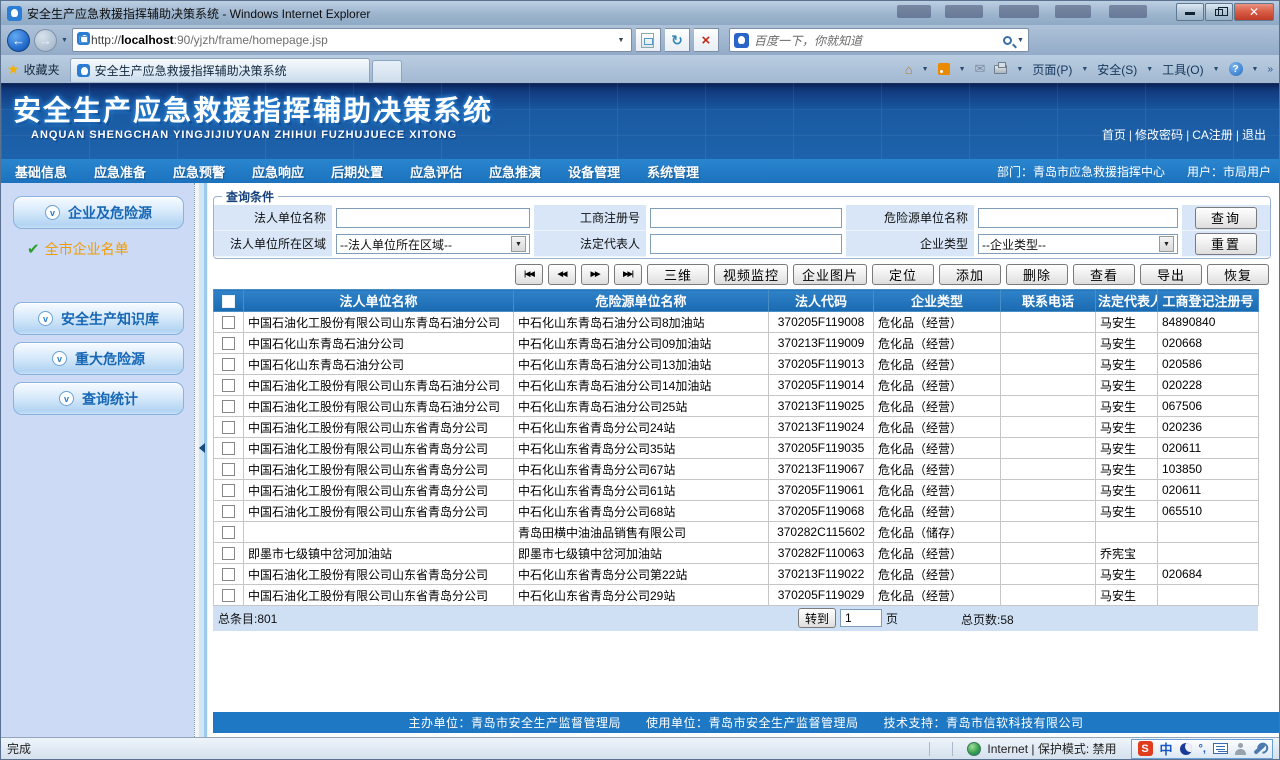  What do you see at coordinates (1212, 134) in the screenshot?
I see `banner-link-2: CA注册` at bounding box center [1212, 134].